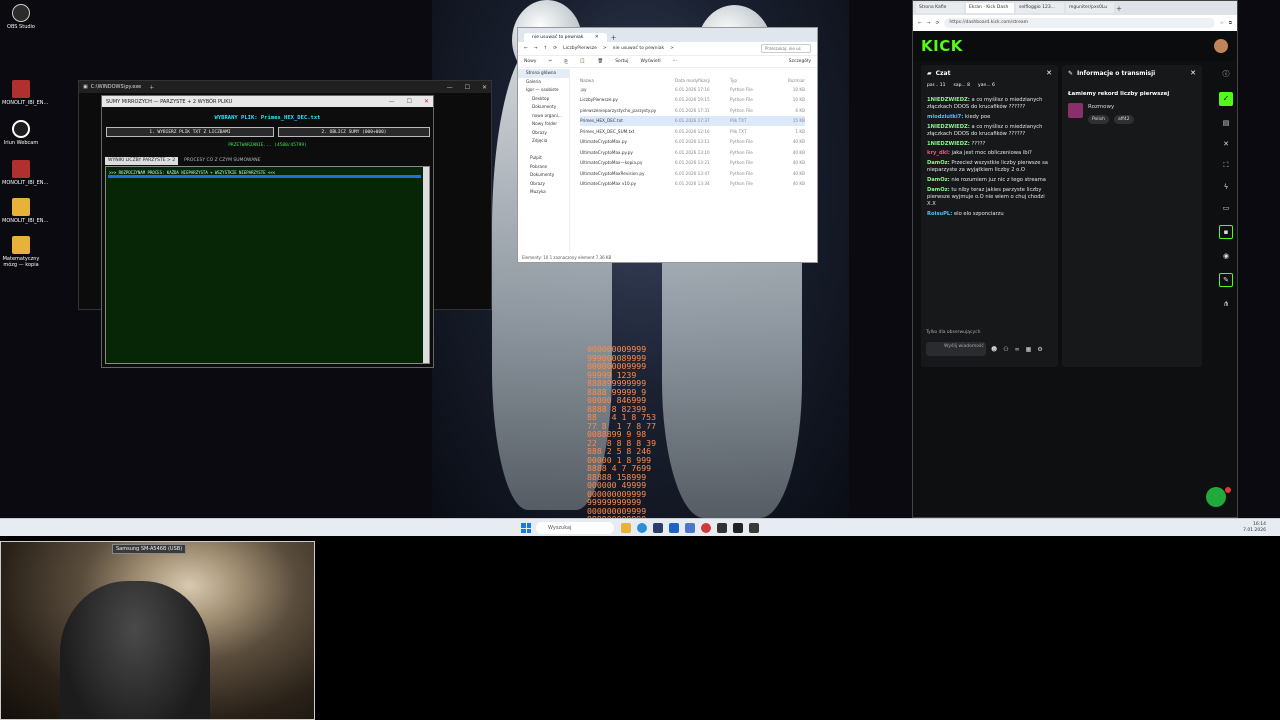 This screenshot has width=1280, height=720. What do you see at coordinates (1216, 497) in the screenshot?
I see `support-button` at bounding box center [1216, 497].